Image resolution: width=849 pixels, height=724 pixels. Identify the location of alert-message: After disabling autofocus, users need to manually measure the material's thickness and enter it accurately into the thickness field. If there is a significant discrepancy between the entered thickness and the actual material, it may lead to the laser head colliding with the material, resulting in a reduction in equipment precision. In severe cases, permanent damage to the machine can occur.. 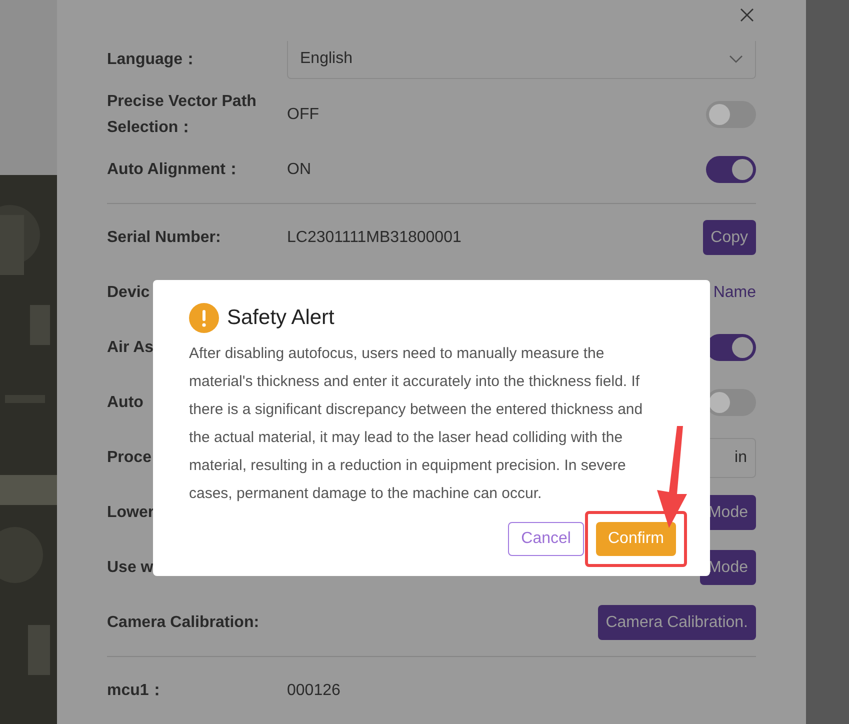
(416, 424).